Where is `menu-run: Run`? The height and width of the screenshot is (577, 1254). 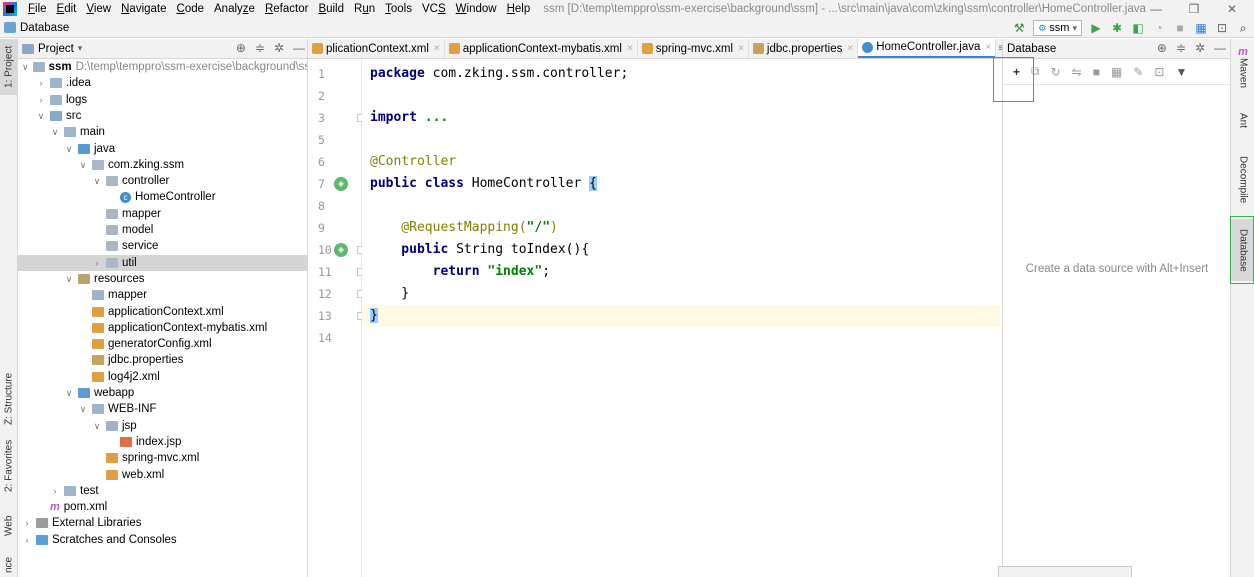 menu-run: Run is located at coordinates (364, 9).